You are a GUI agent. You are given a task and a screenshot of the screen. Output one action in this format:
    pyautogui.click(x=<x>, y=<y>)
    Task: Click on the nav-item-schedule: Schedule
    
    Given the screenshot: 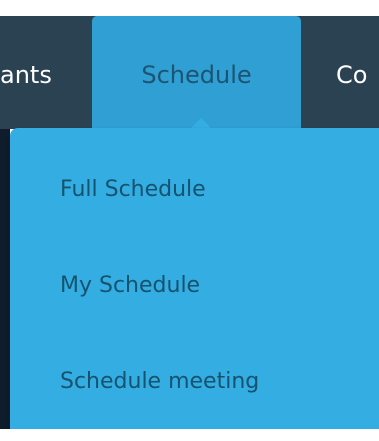 What is the action you would take?
    pyautogui.click(x=196, y=72)
    